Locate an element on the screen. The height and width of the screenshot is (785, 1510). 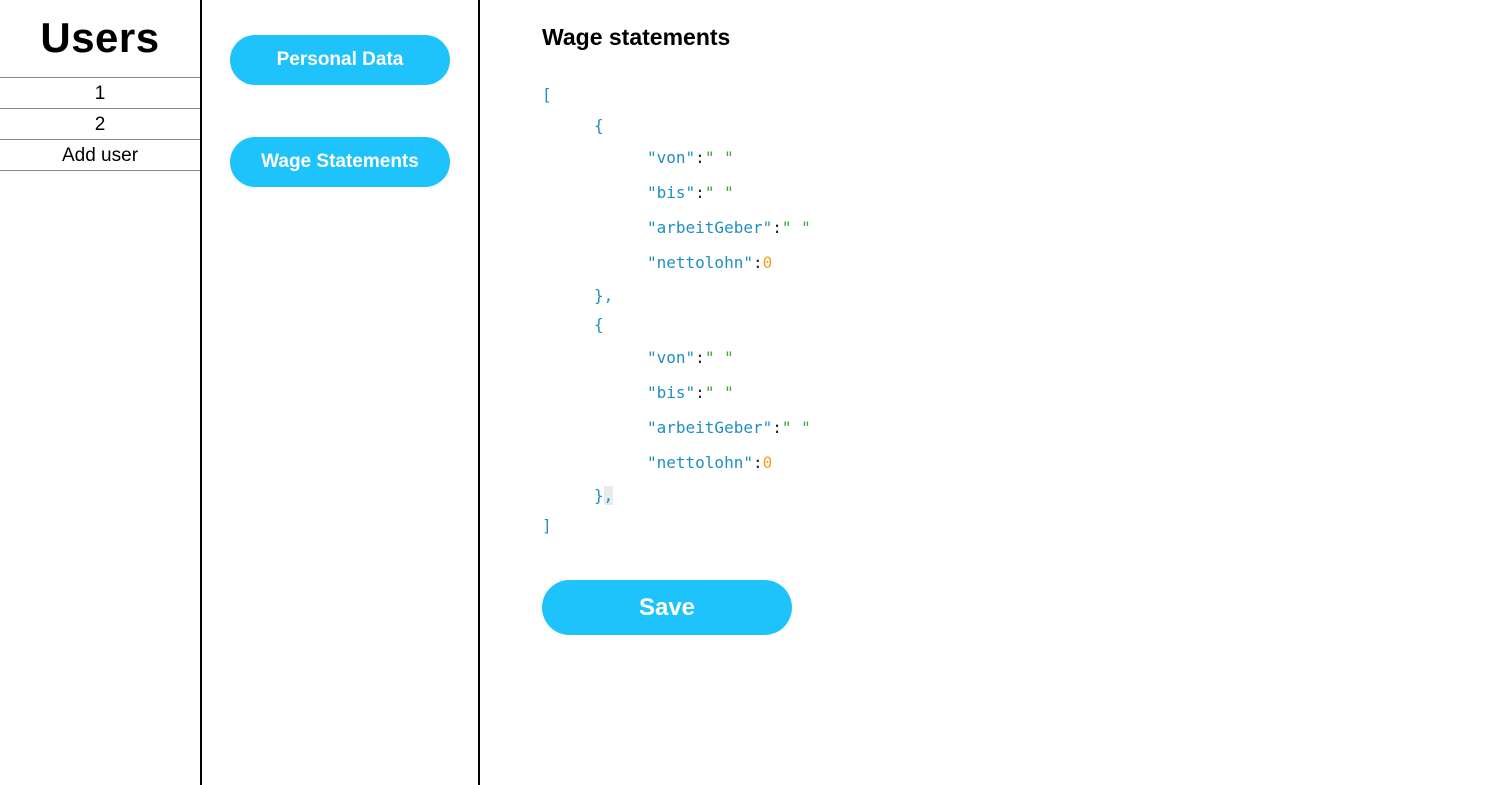
json-comma-cursor: , is located at coordinates (608, 495).